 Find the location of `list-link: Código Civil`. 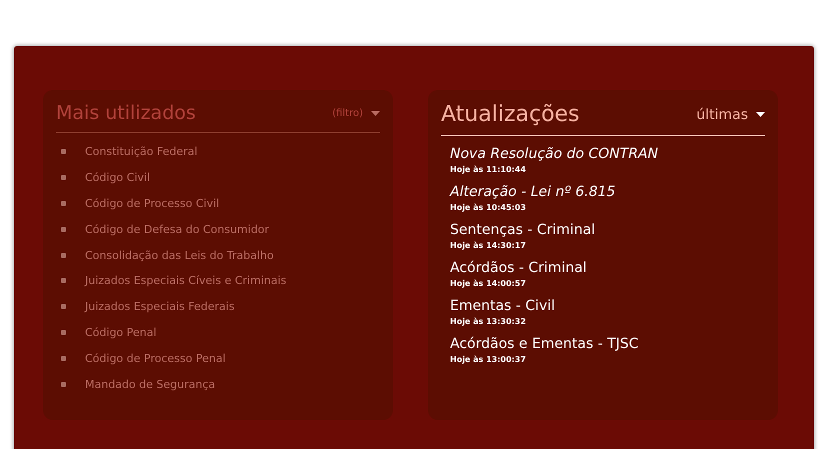

list-link: Código Civil is located at coordinates (117, 177).